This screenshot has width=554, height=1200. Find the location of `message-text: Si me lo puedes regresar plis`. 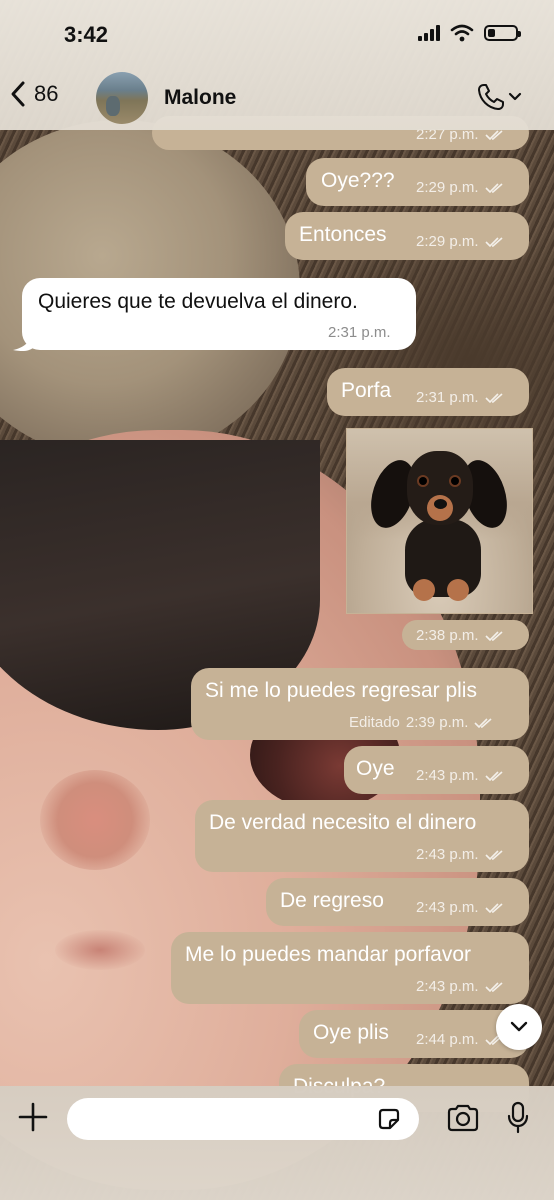

message-text: Si me lo puedes regresar plis is located at coordinates (341, 690).